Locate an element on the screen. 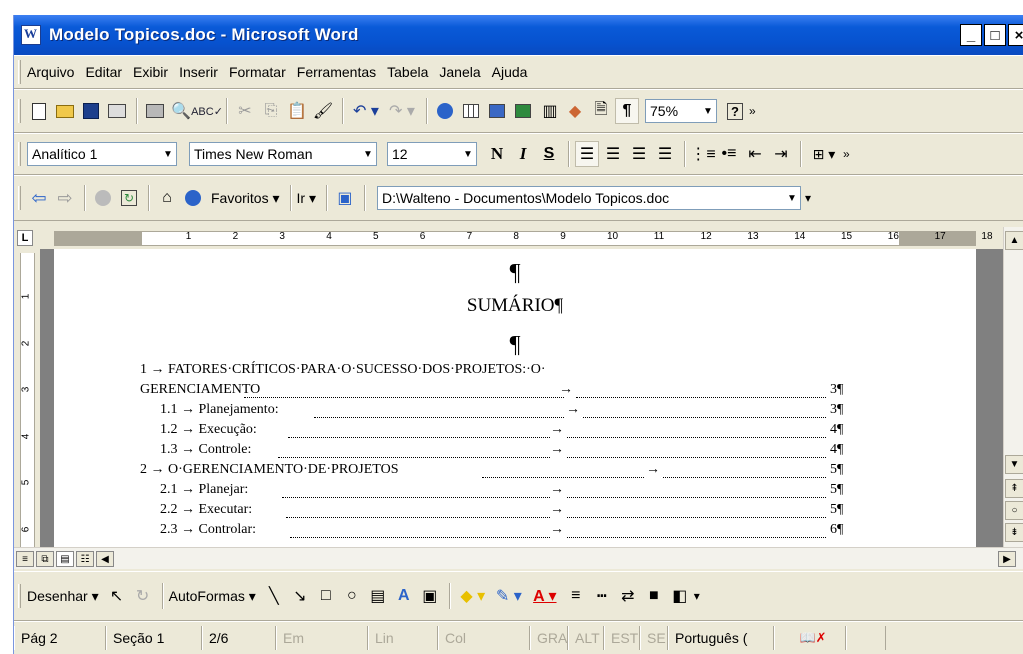 Image resolution: width=1023 pixels, height=654 pixels. format-painter-button: 🖌 is located at coordinates (323, 111).